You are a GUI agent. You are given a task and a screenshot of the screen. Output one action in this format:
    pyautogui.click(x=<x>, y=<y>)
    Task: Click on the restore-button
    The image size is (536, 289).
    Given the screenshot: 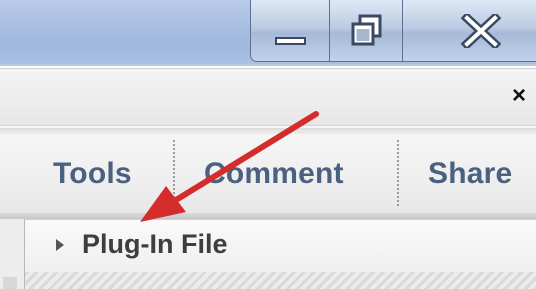 What is the action you would take?
    pyautogui.click(x=366, y=31)
    